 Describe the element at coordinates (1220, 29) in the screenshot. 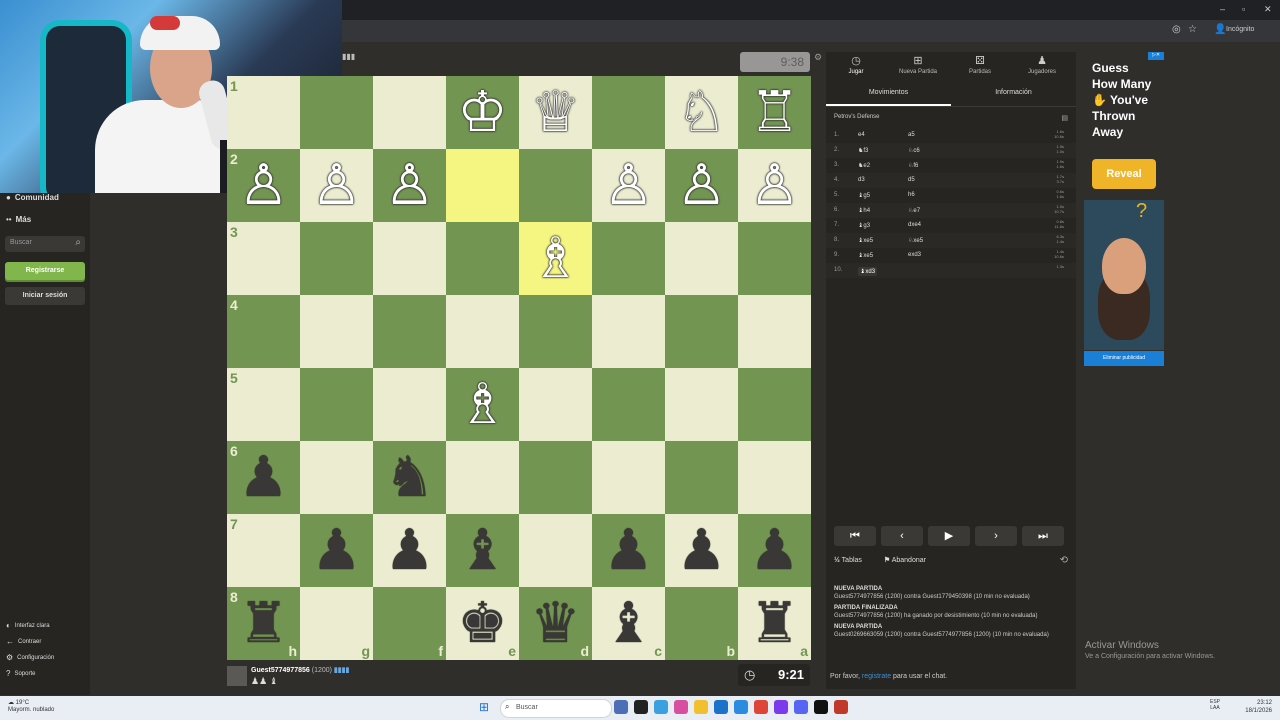

I see `incognito-icon: 👤` at that location.